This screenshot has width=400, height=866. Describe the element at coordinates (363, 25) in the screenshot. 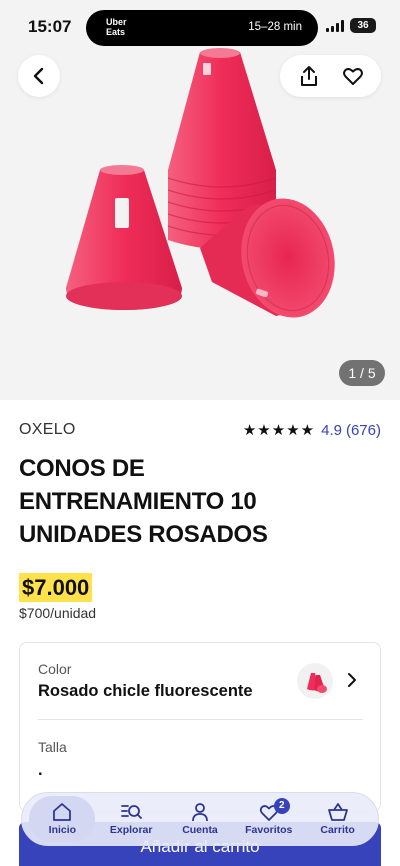

I see `battery-icon: 36` at that location.